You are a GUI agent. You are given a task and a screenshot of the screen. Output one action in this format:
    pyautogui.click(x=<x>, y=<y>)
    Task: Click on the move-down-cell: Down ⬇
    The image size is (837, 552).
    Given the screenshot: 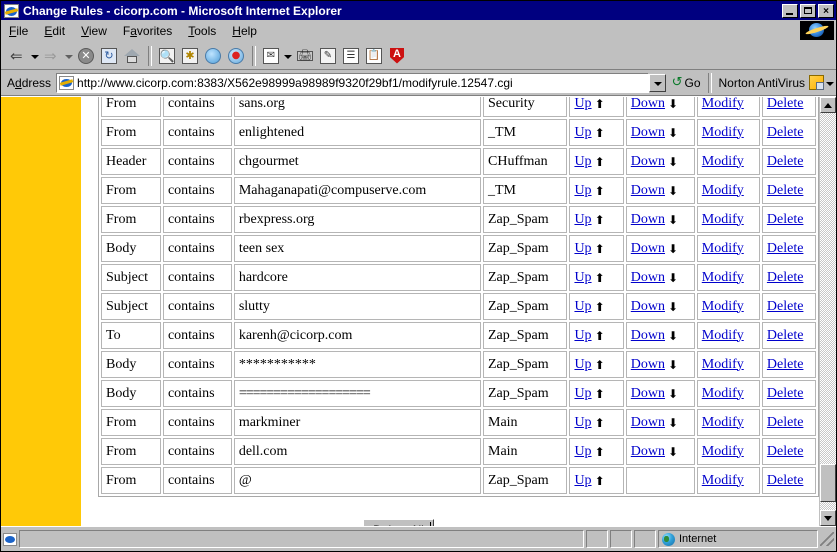 What is the action you would take?
    pyautogui.click(x=660, y=248)
    